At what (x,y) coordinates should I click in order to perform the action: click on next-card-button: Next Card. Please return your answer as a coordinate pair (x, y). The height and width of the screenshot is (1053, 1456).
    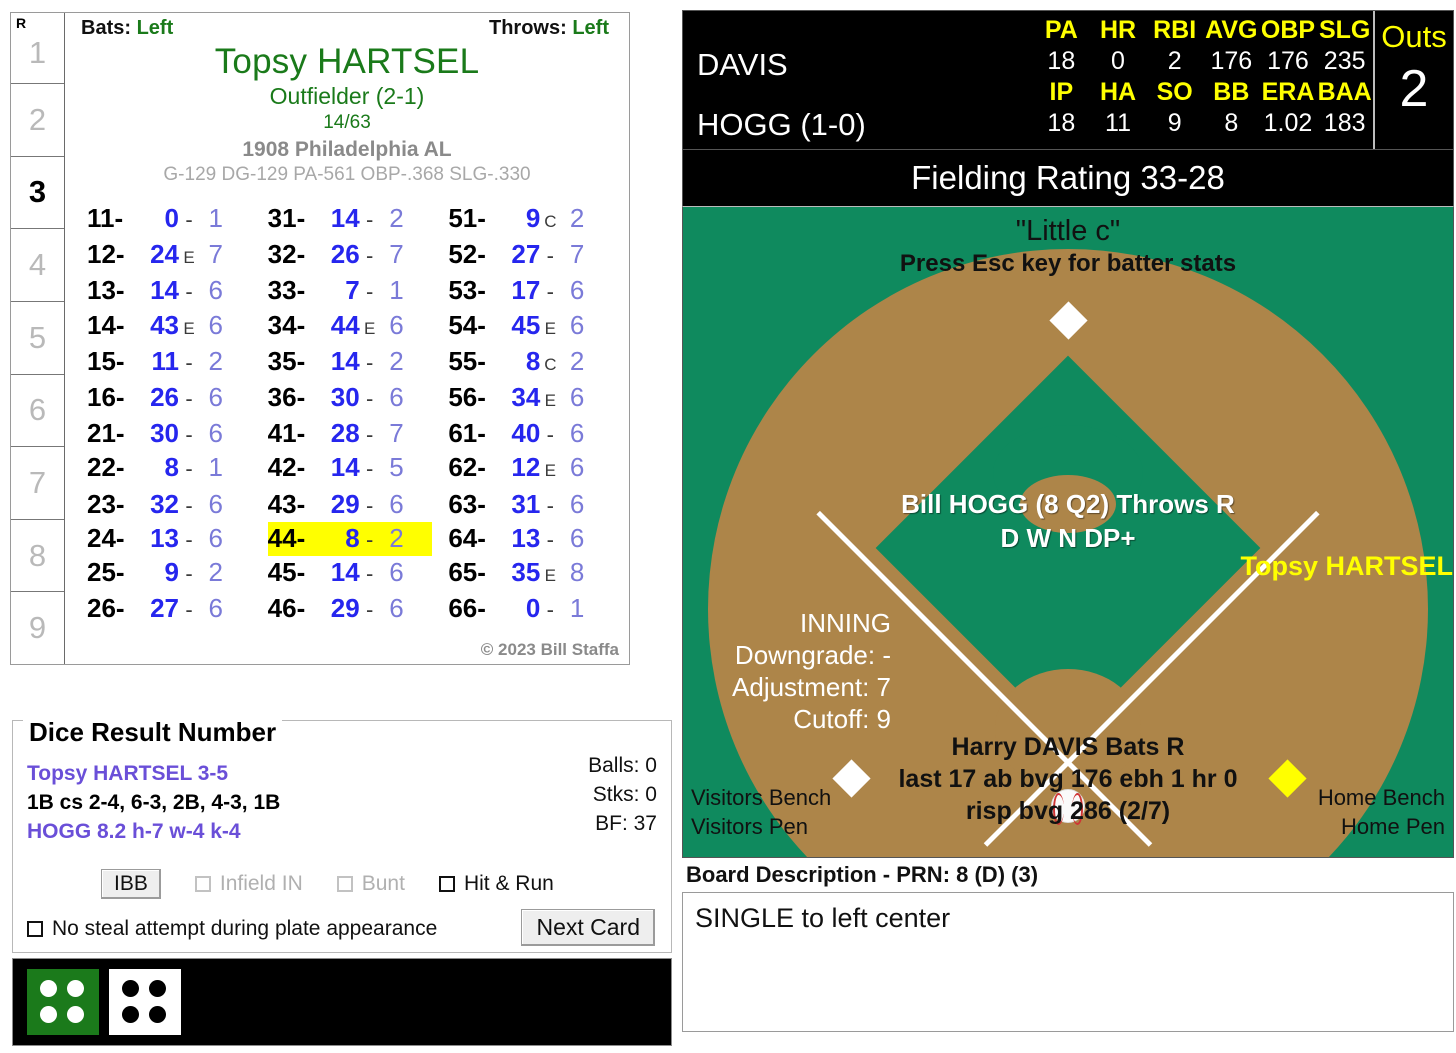
    Looking at the image, I should click on (588, 927).